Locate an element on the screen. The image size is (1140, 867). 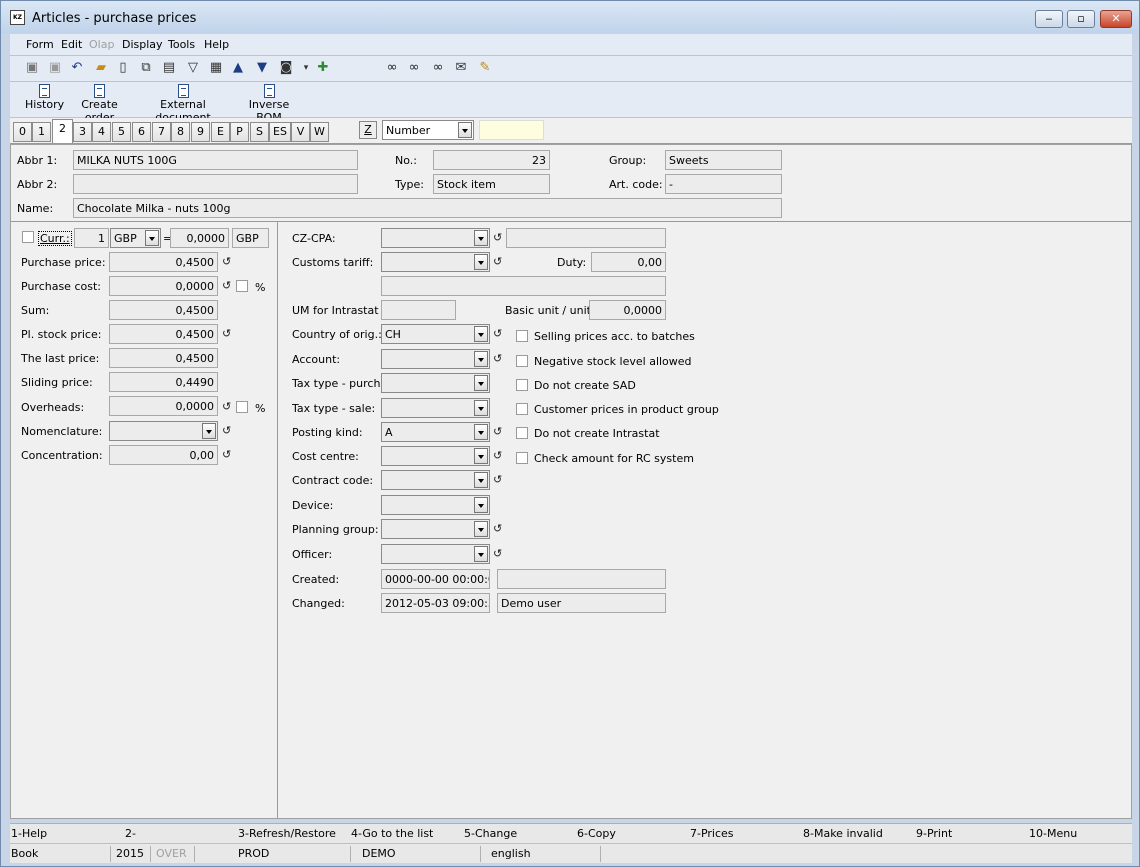
tab-2: 2 is located at coordinates (62, 131).